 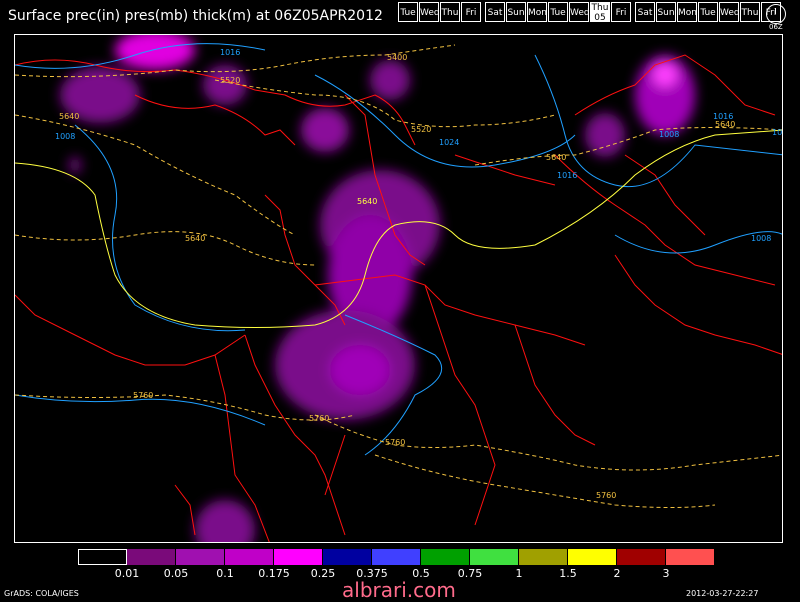 I want to click on legend-label: 0.25, so click(x=323, y=573).